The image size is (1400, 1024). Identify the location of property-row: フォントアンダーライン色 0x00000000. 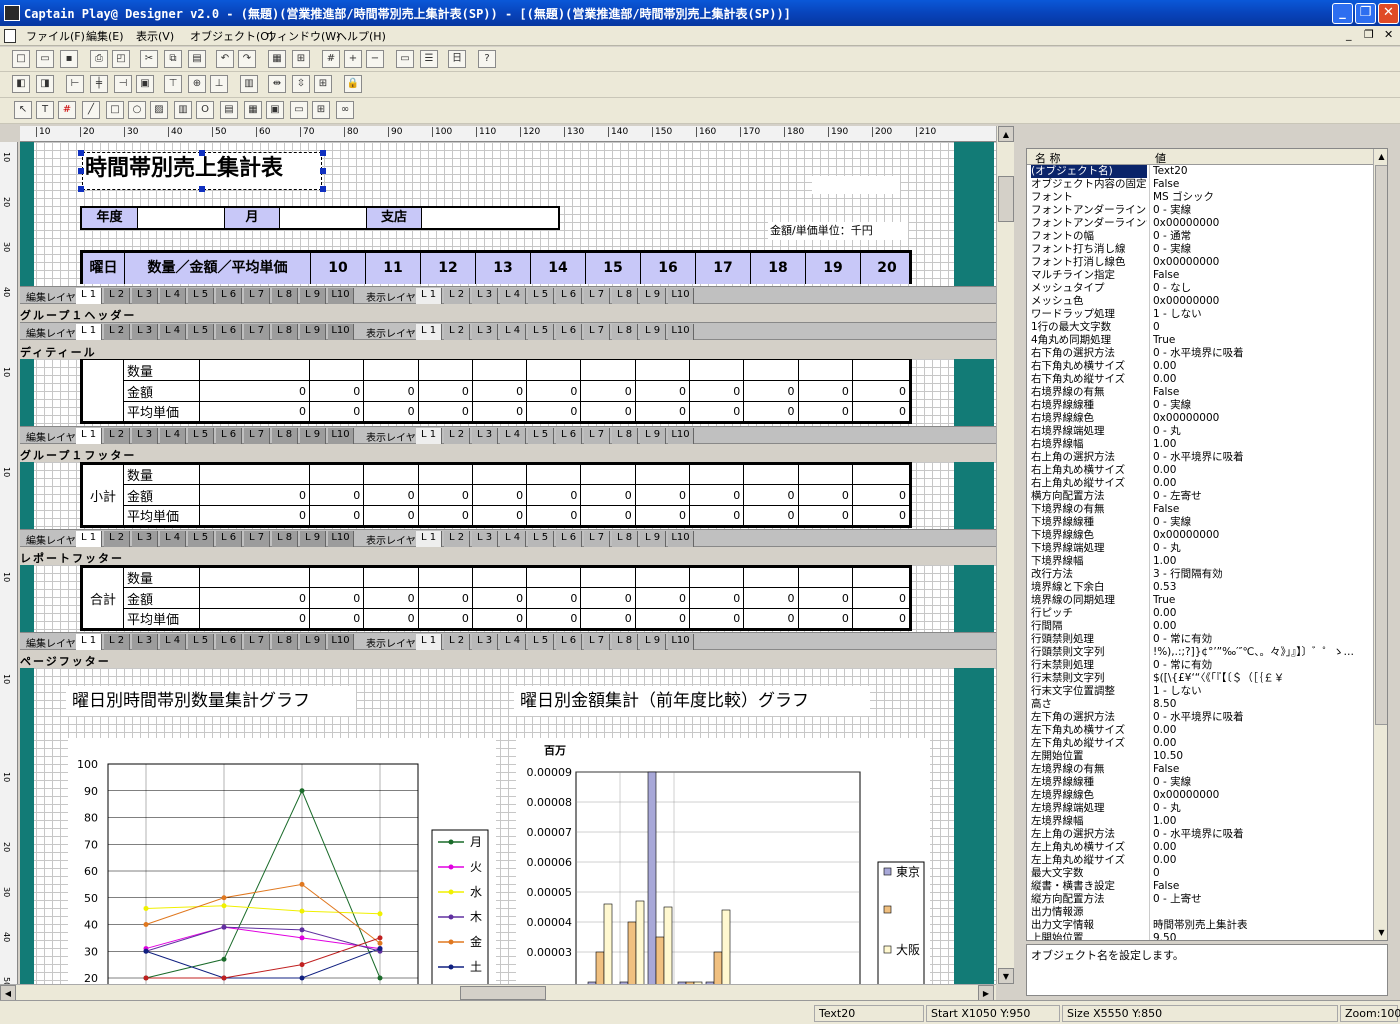
(1200, 223).